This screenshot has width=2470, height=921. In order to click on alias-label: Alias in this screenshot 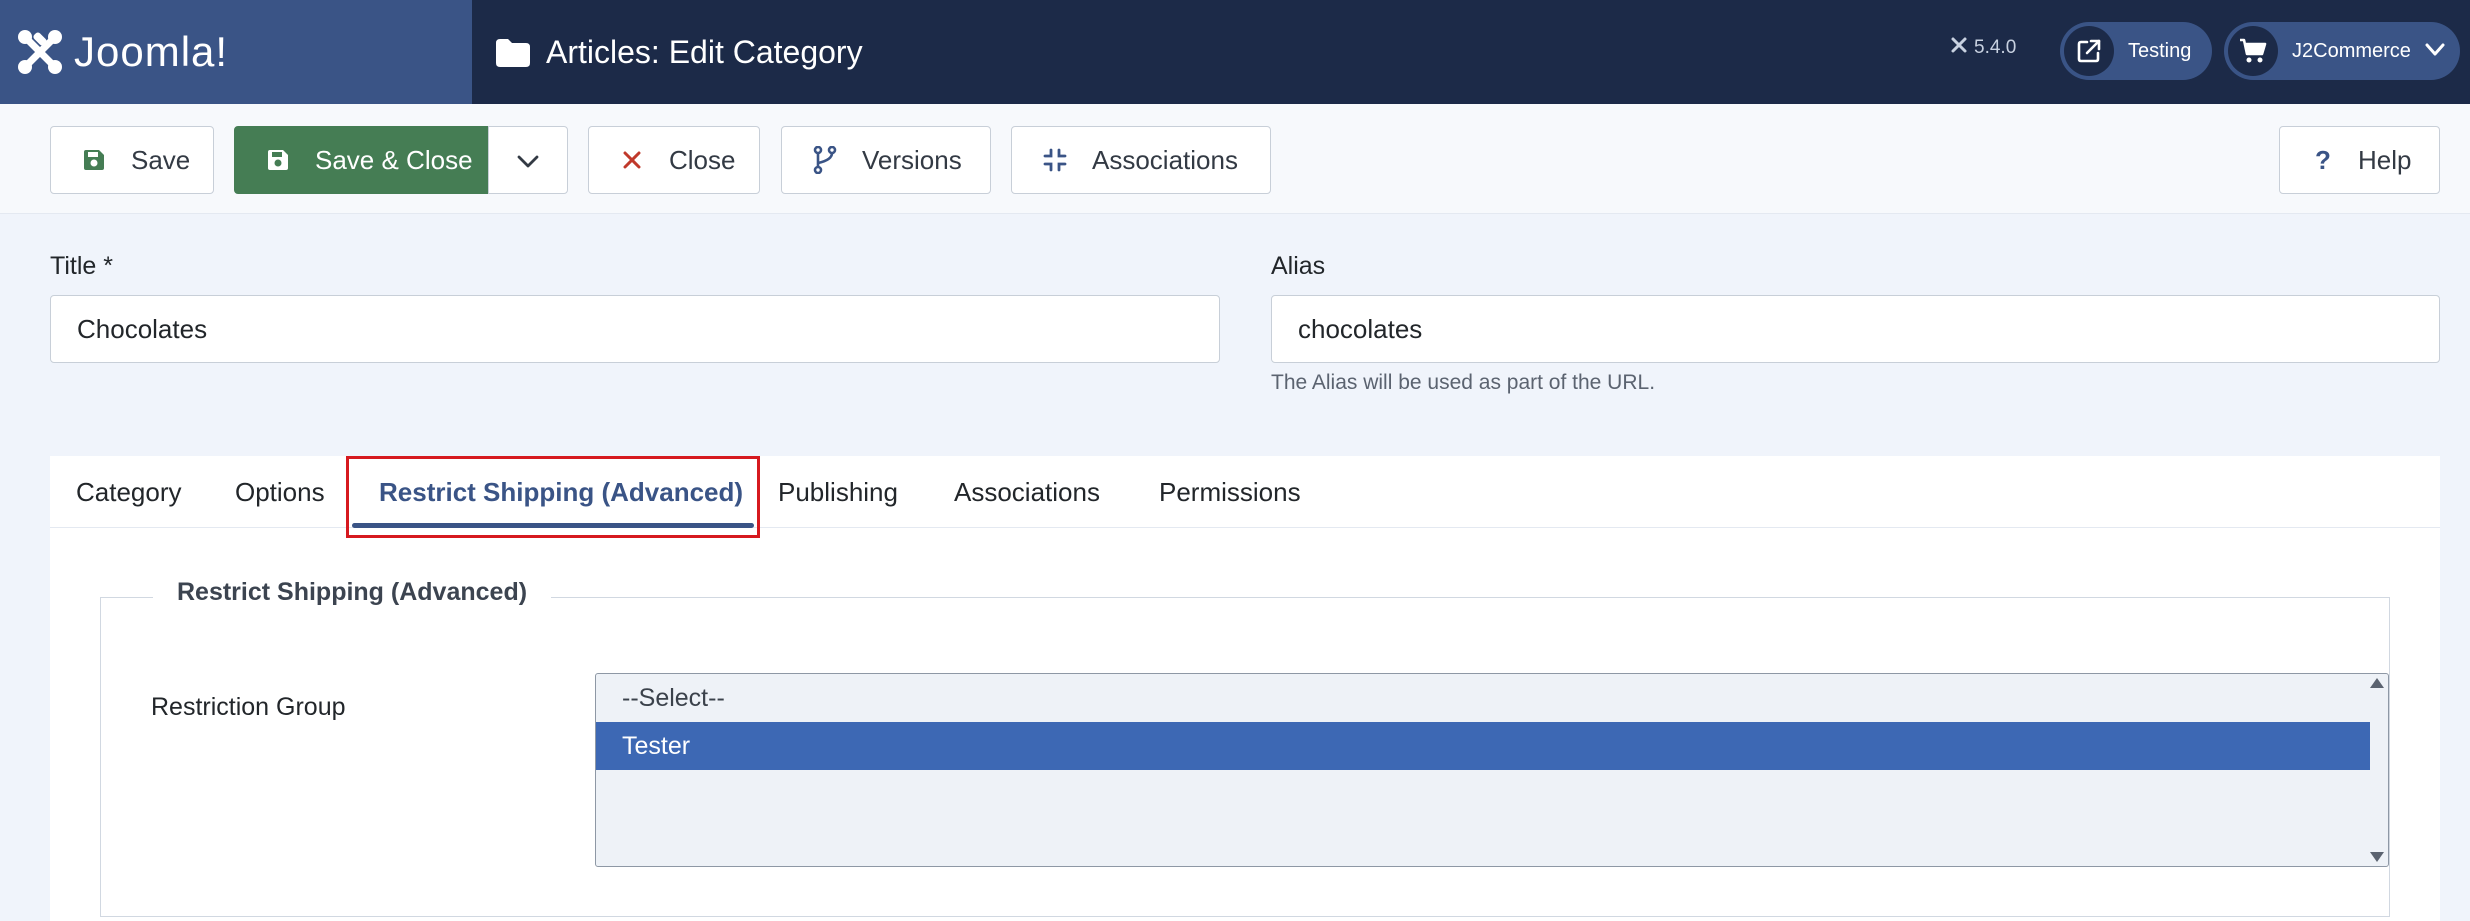, I will do `click(1298, 266)`.